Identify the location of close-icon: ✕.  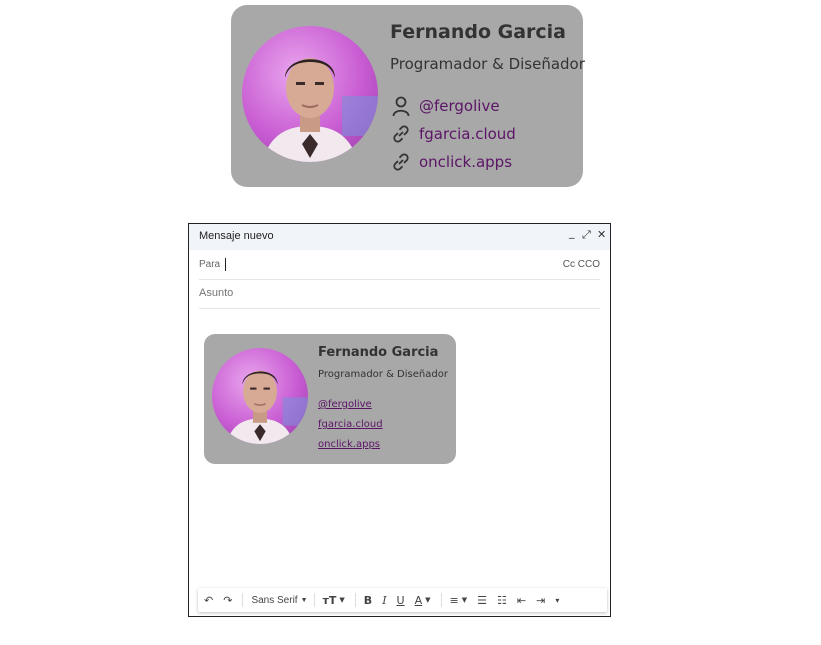
(601, 234).